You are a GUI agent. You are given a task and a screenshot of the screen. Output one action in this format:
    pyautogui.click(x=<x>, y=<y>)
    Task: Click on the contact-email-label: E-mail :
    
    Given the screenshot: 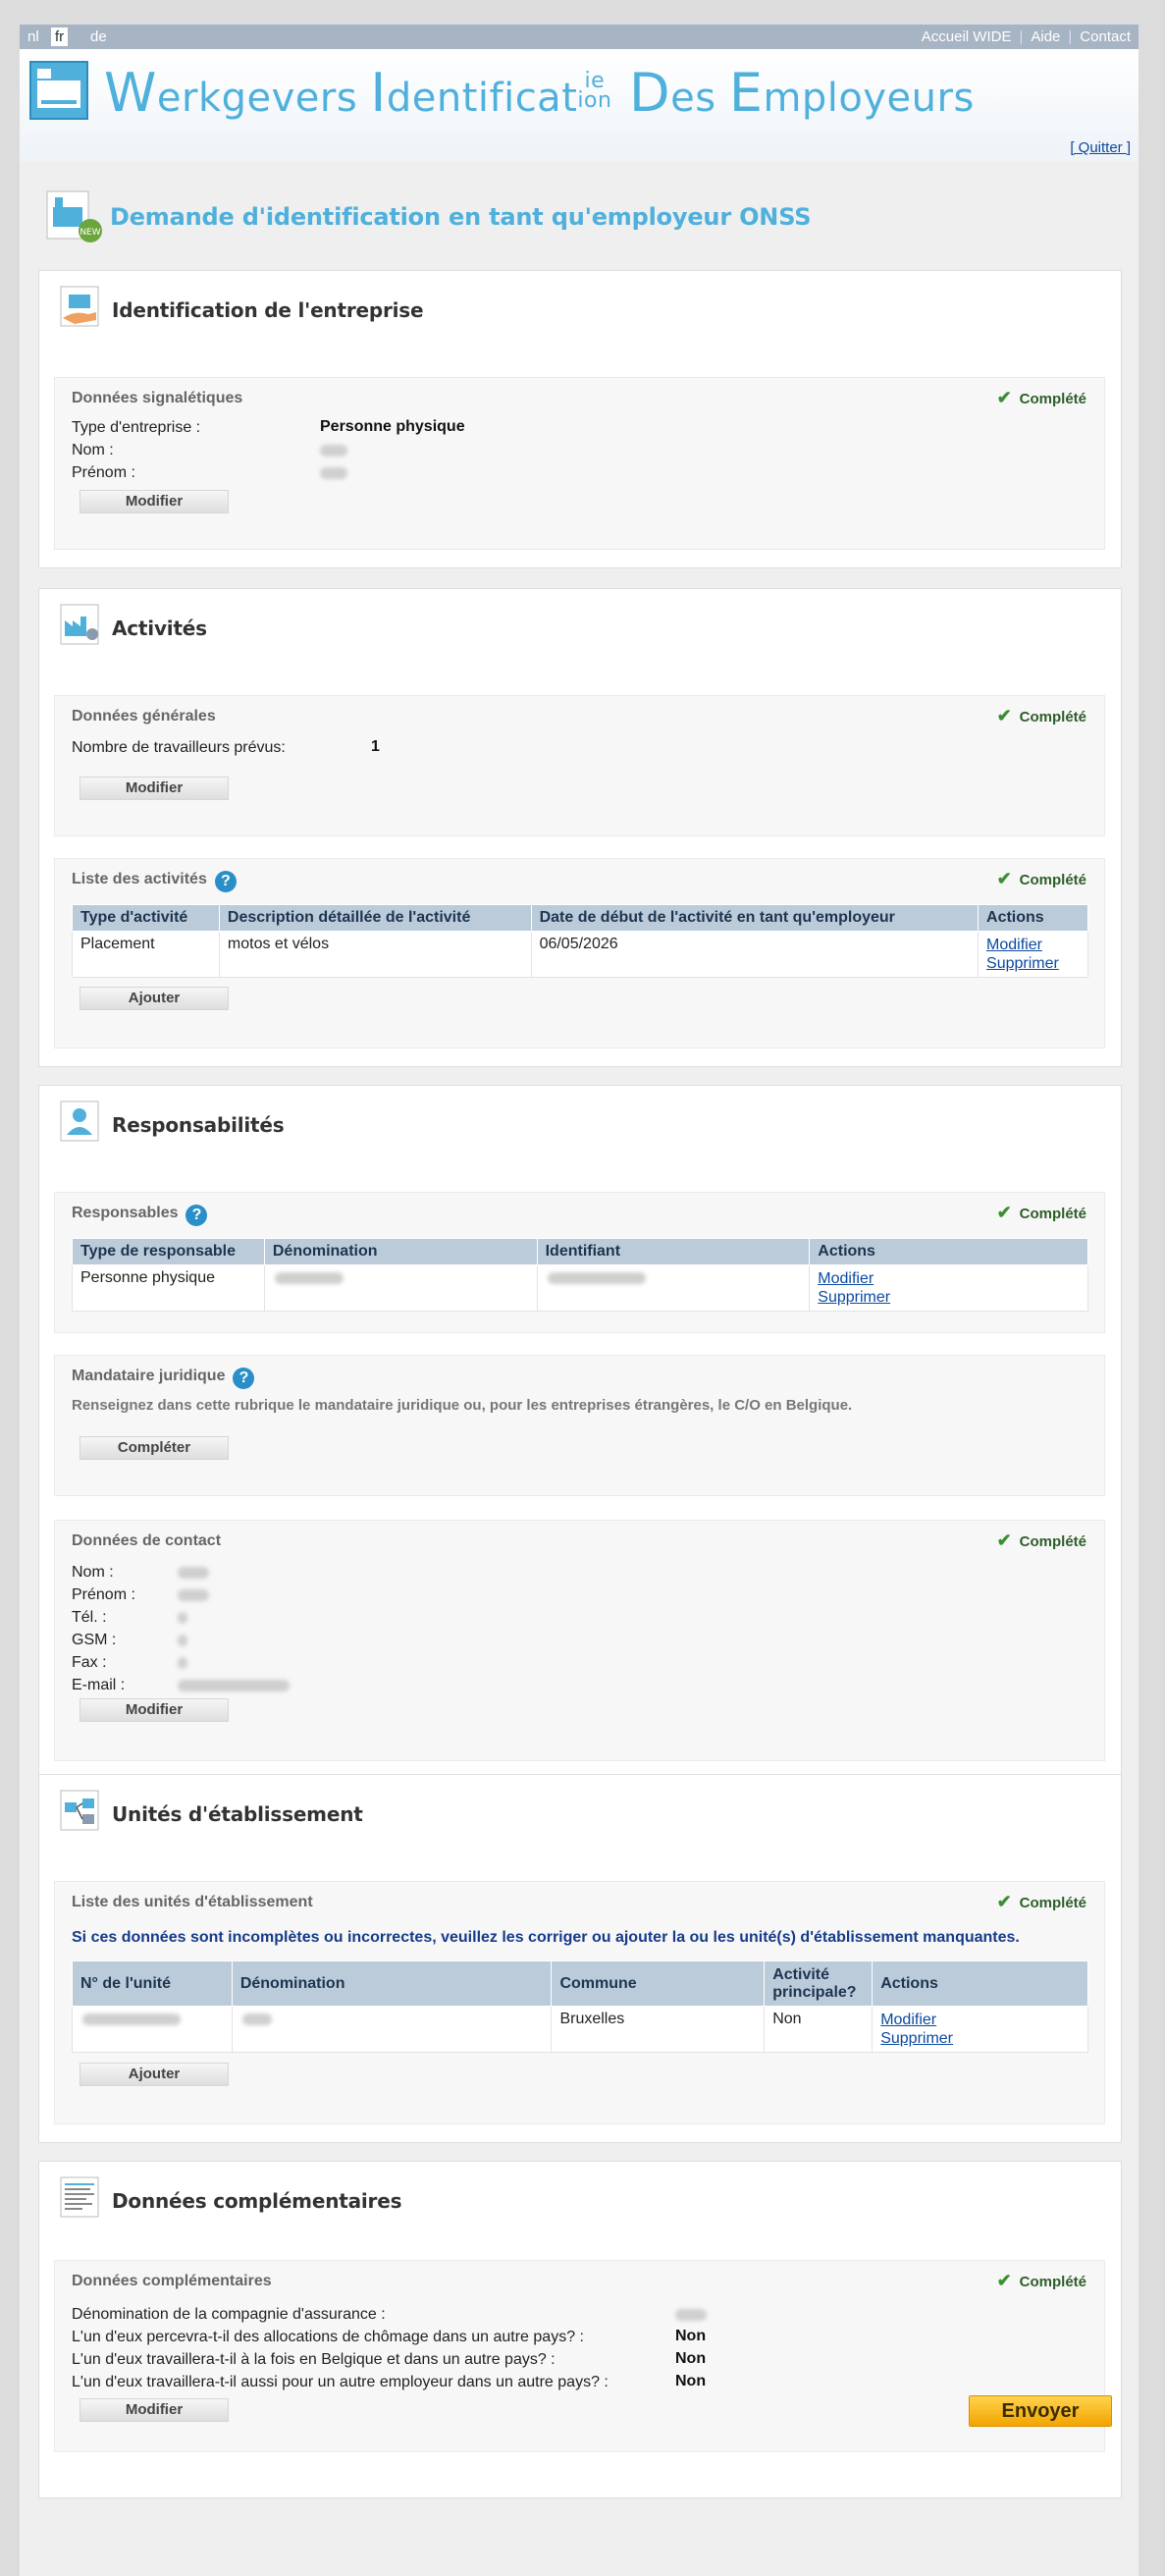 What is the action you would take?
    pyautogui.click(x=99, y=1685)
    